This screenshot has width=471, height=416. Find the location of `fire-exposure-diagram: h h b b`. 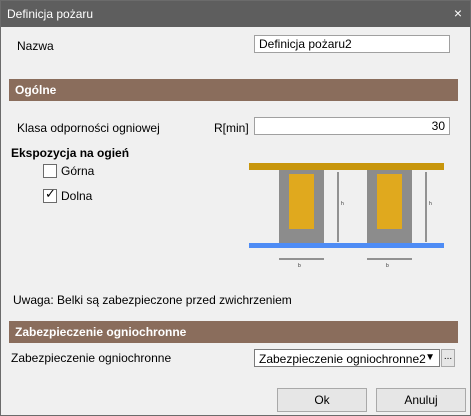

fire-exposure-diagram: h h b b is located at coordinates (346, 216).